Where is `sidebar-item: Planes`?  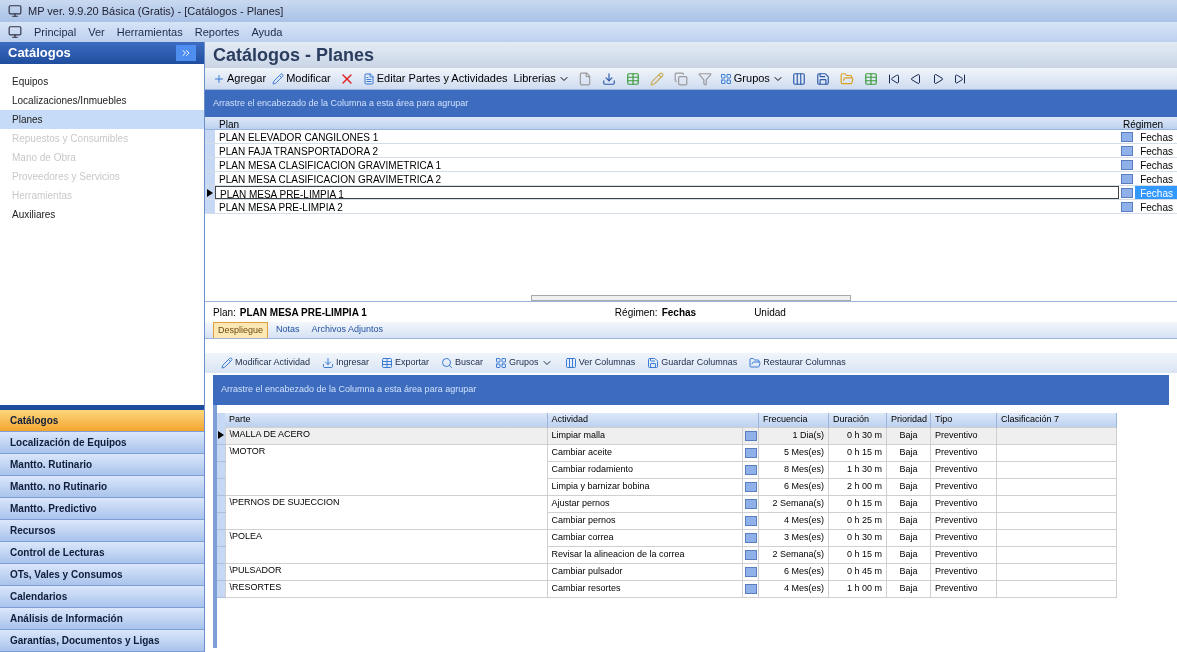 sidebar-item: Planes is located at coordinates (102, 119).